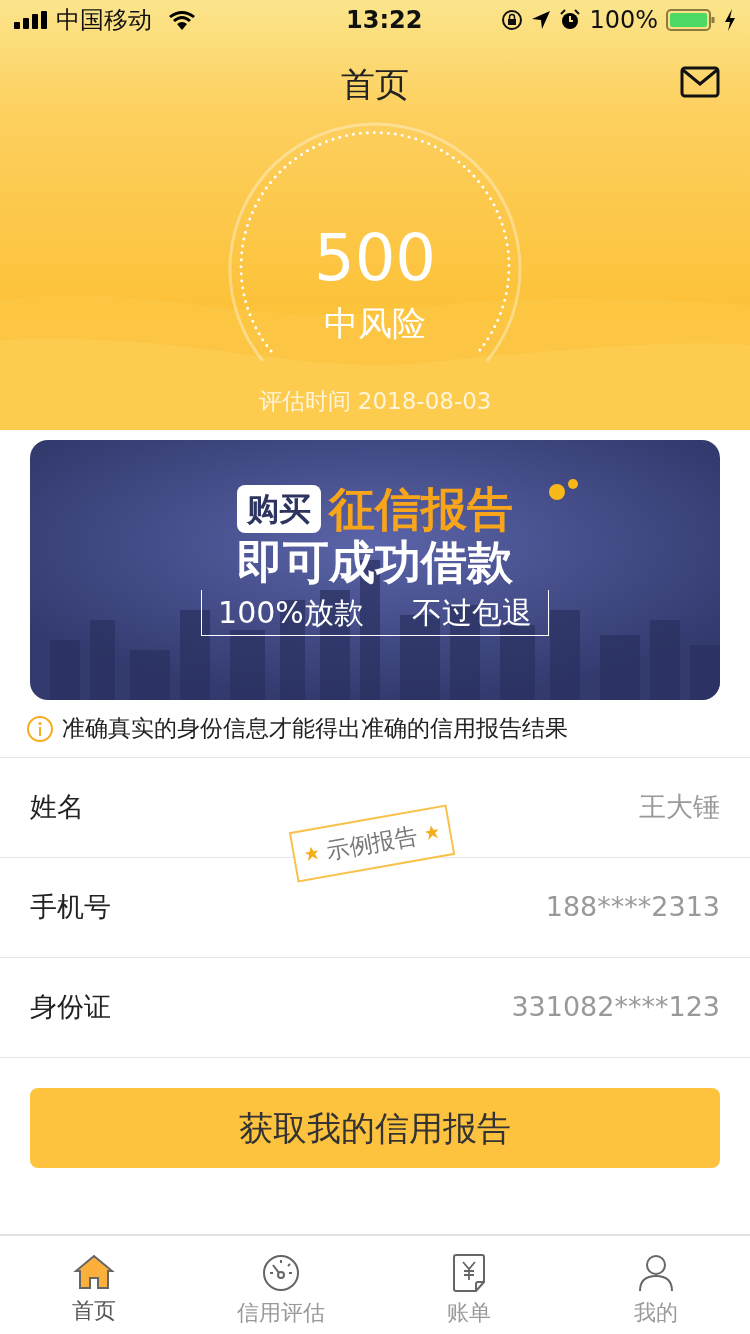 Image resolution: width=750 pixels, height=1334 pixels. Describe the element at coordinates (57, 807) in the screenshot. I see `field-label: 姓名` at that location.